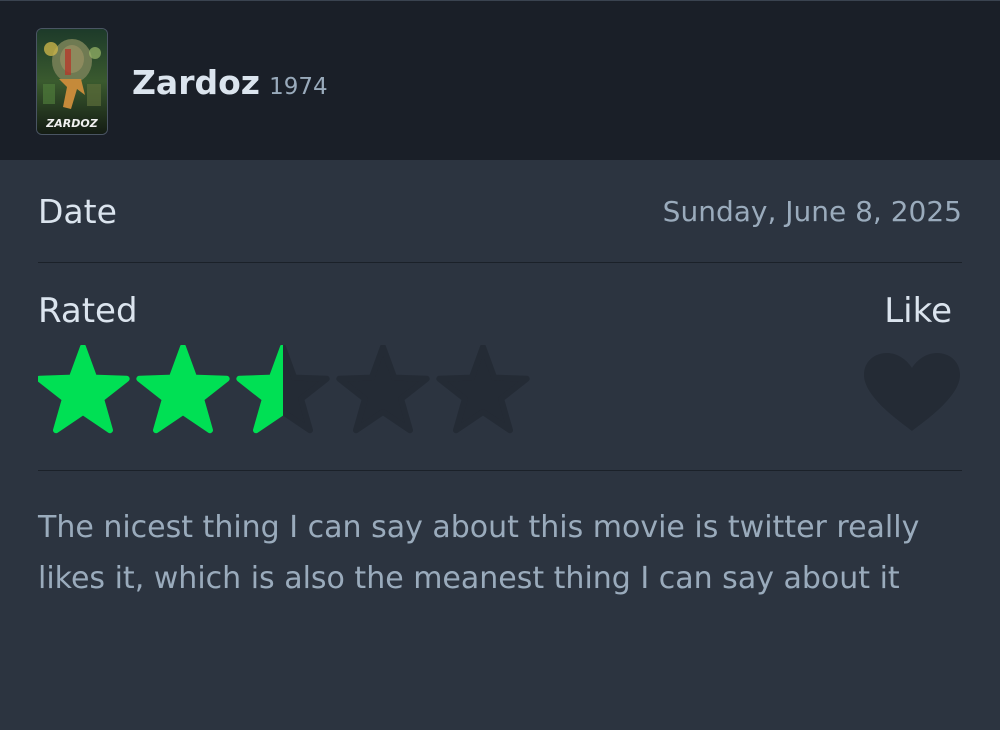 This screenshot has height=730, width=1000. What do you see at coordinates (196, 82) in the screenshot?
I see `film-title: Zardoz` at bounding box center [196, 82].